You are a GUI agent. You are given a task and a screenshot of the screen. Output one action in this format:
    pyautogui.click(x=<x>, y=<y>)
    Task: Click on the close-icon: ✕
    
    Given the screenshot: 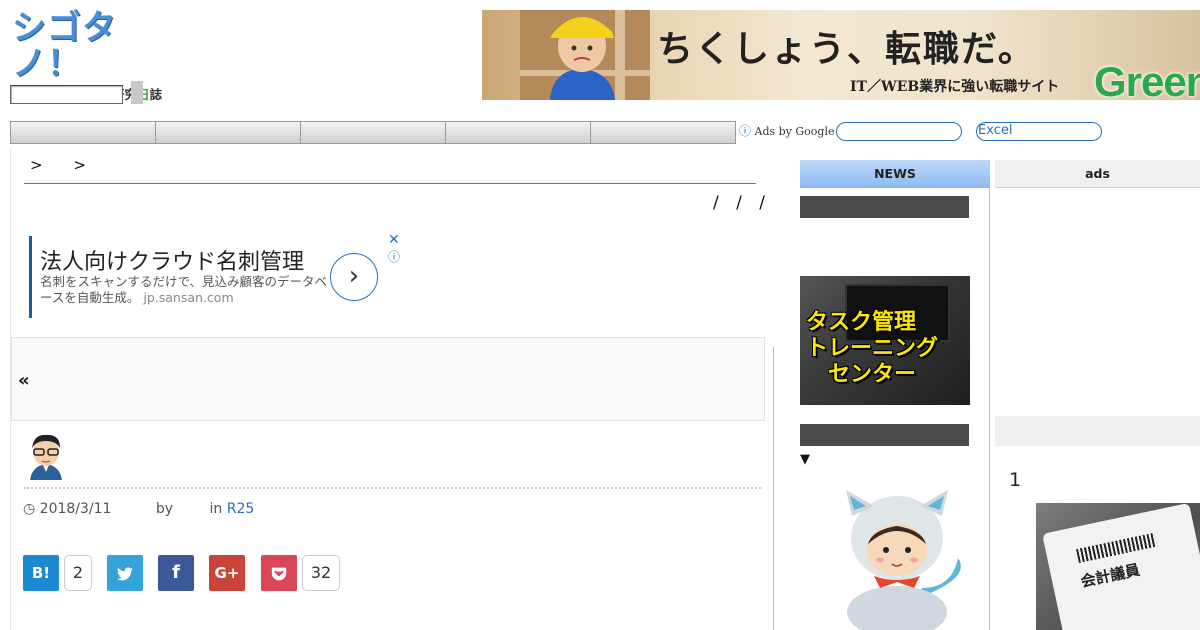 What is the action you would take?
    pyautogui.click(x=394, y=240)
    